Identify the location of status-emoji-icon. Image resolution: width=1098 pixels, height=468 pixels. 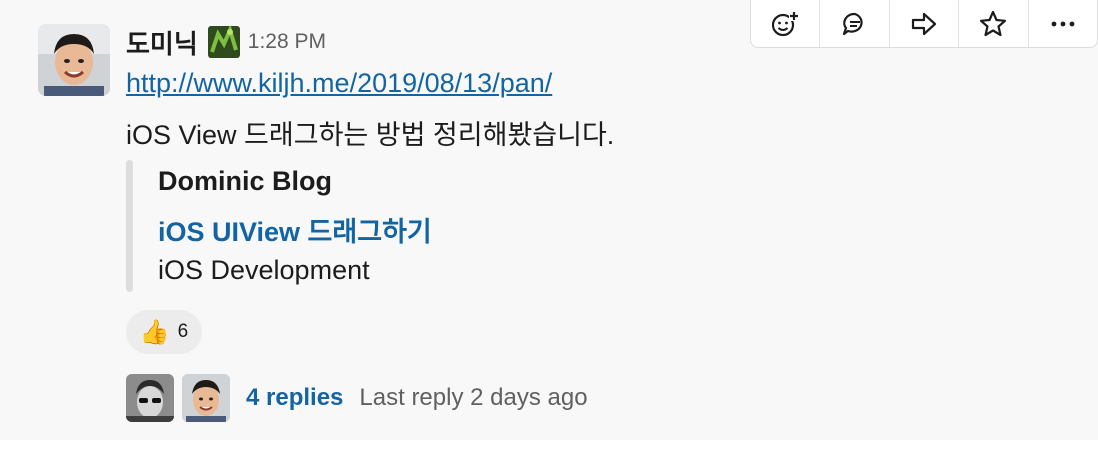
(223, 41).